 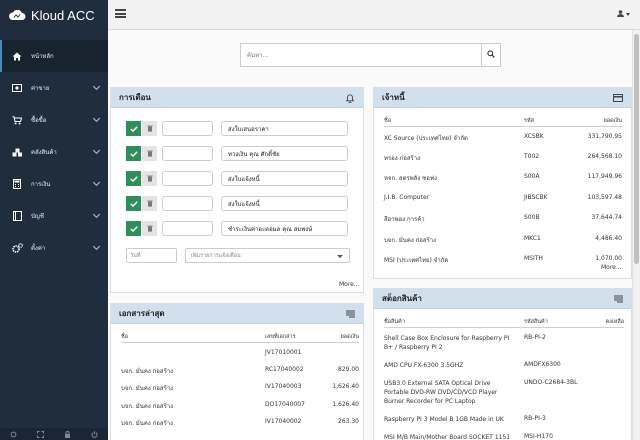 What do you see at coordinates (54, 184) in the screenshot?
I see `sidebar-item-4: การเงิน` at bounding box center [54, 184].